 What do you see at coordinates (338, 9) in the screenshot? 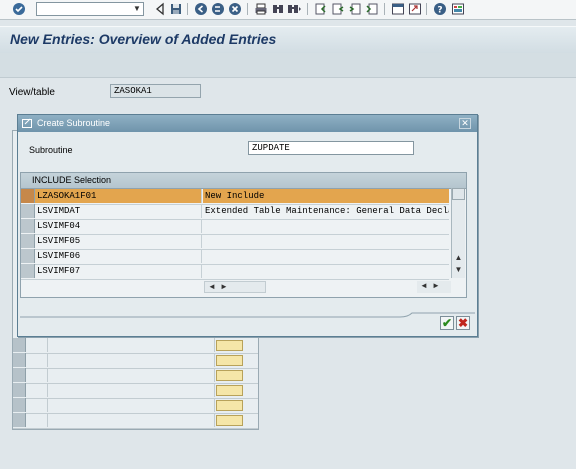
I see `previous-page-icon` at bounding box center [338, 9].